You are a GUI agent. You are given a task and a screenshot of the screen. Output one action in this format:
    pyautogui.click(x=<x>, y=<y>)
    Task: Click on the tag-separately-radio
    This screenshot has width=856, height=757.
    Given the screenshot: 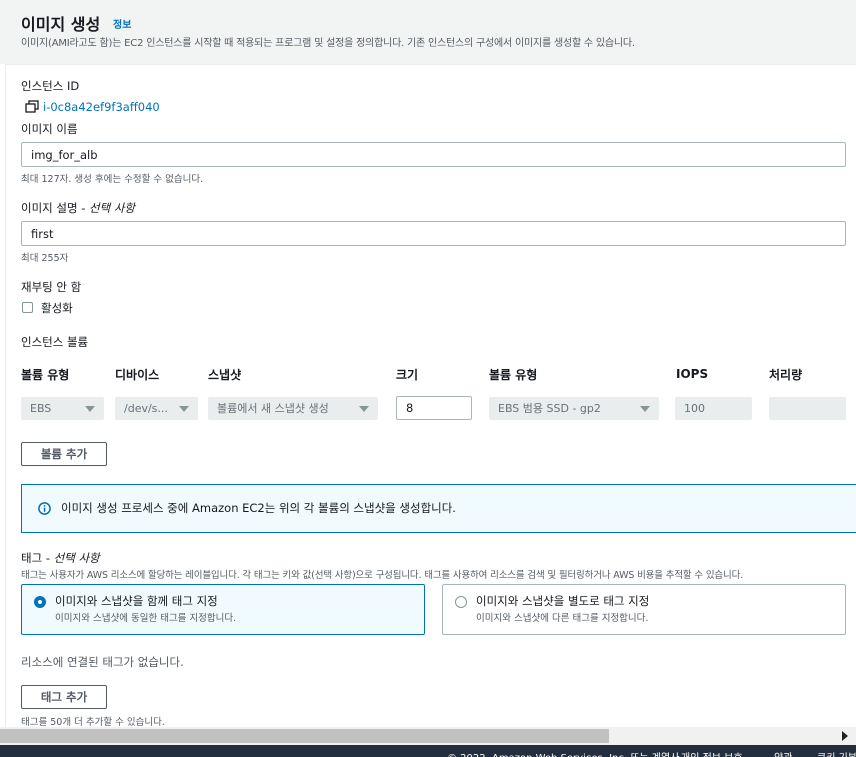 What is the action you would take?
    pyautogui.click(x=461, y=602)
    